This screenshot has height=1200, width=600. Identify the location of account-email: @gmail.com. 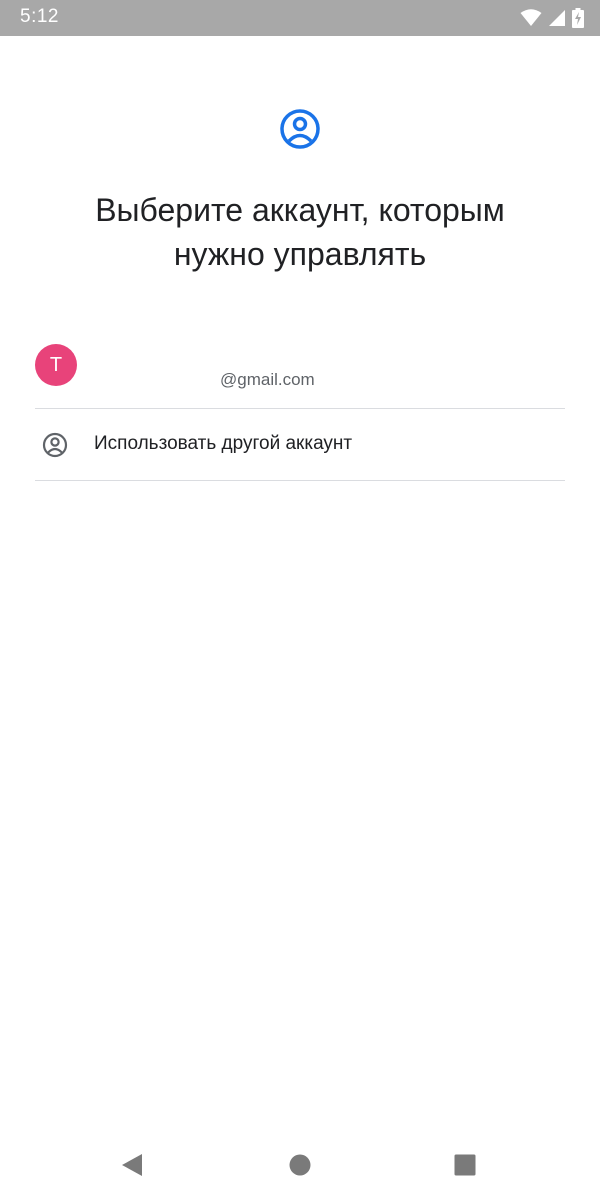
(267, 379).